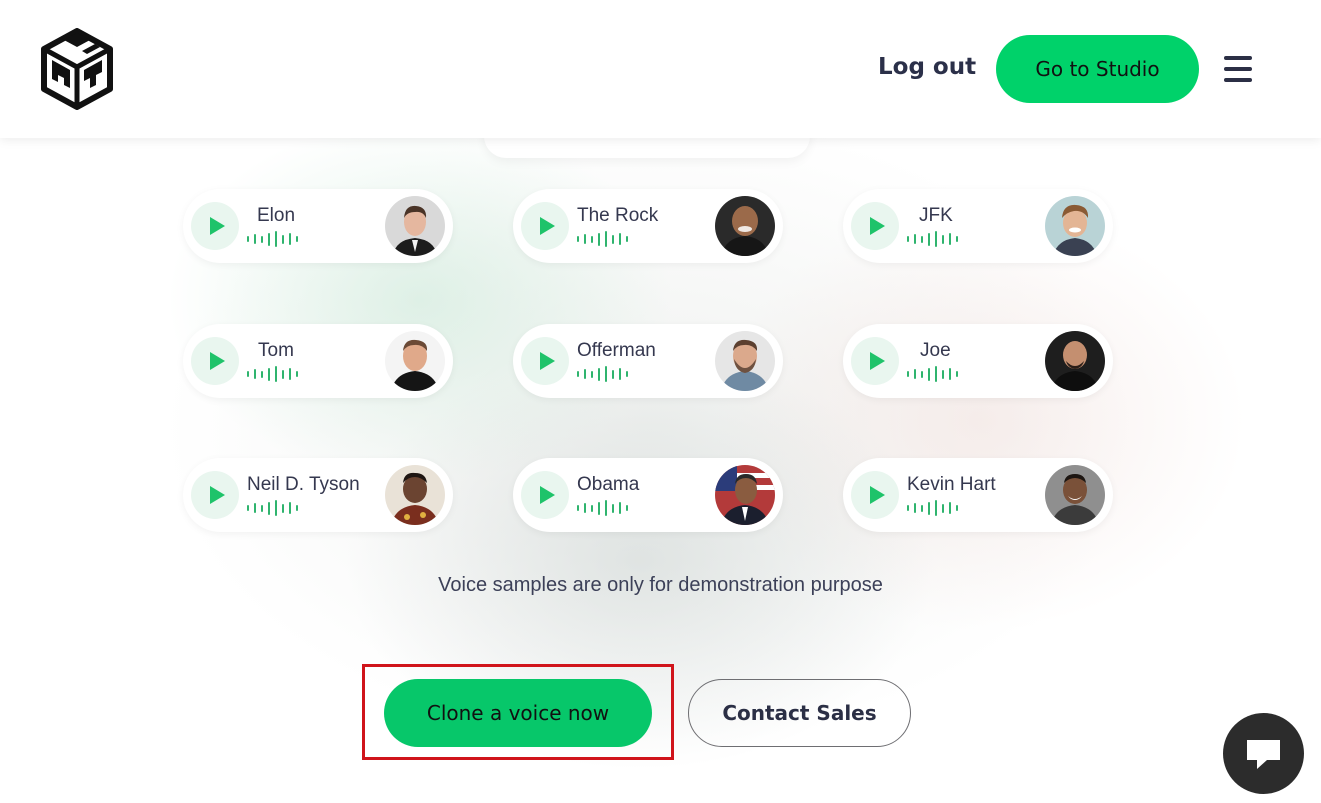  I want to click on voice-card-obama: Obama, so click(648, 495).